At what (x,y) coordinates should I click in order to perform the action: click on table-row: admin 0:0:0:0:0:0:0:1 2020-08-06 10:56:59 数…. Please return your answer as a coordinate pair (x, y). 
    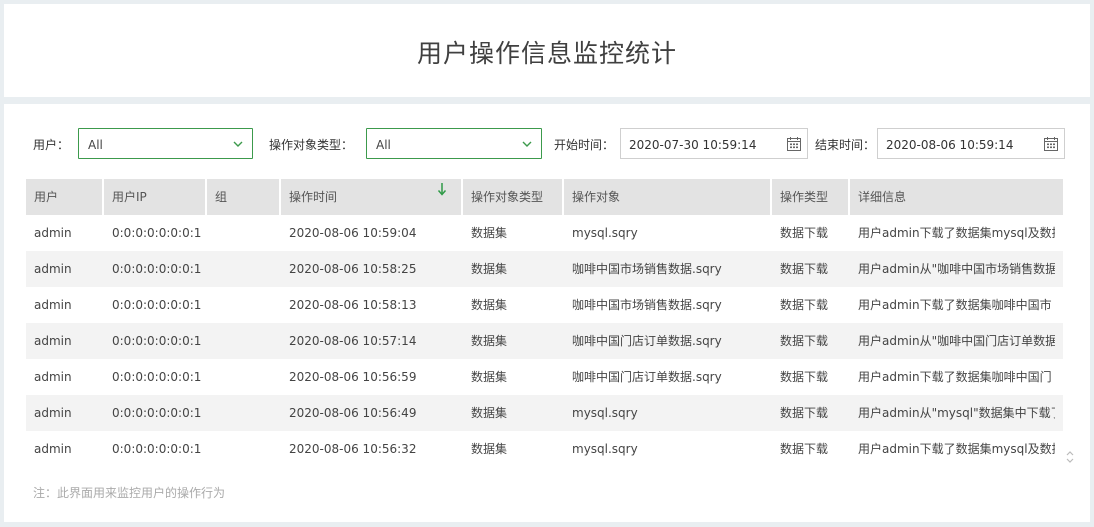
    Looking at the image, I should click on (544, 377).